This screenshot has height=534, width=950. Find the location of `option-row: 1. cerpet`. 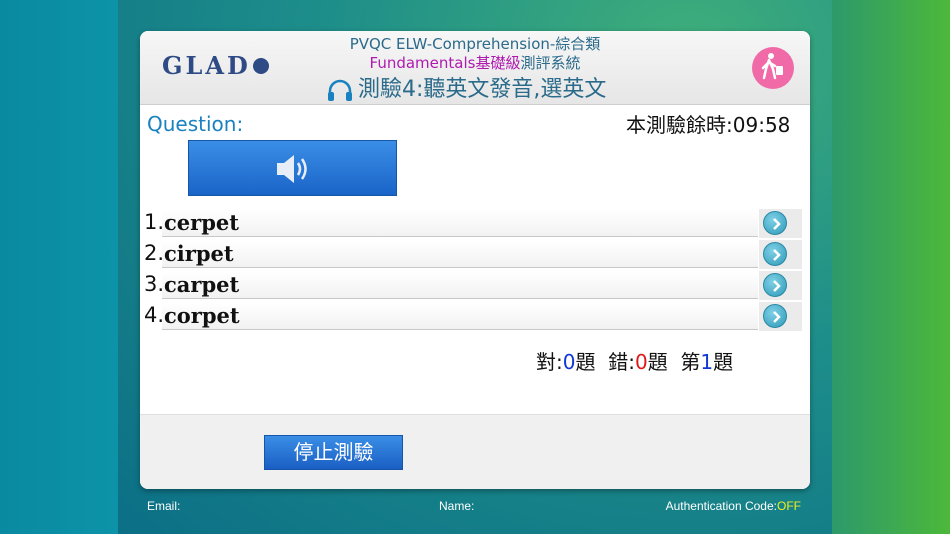

option-row: 1. cerpet is located at coordinates (475, 223).